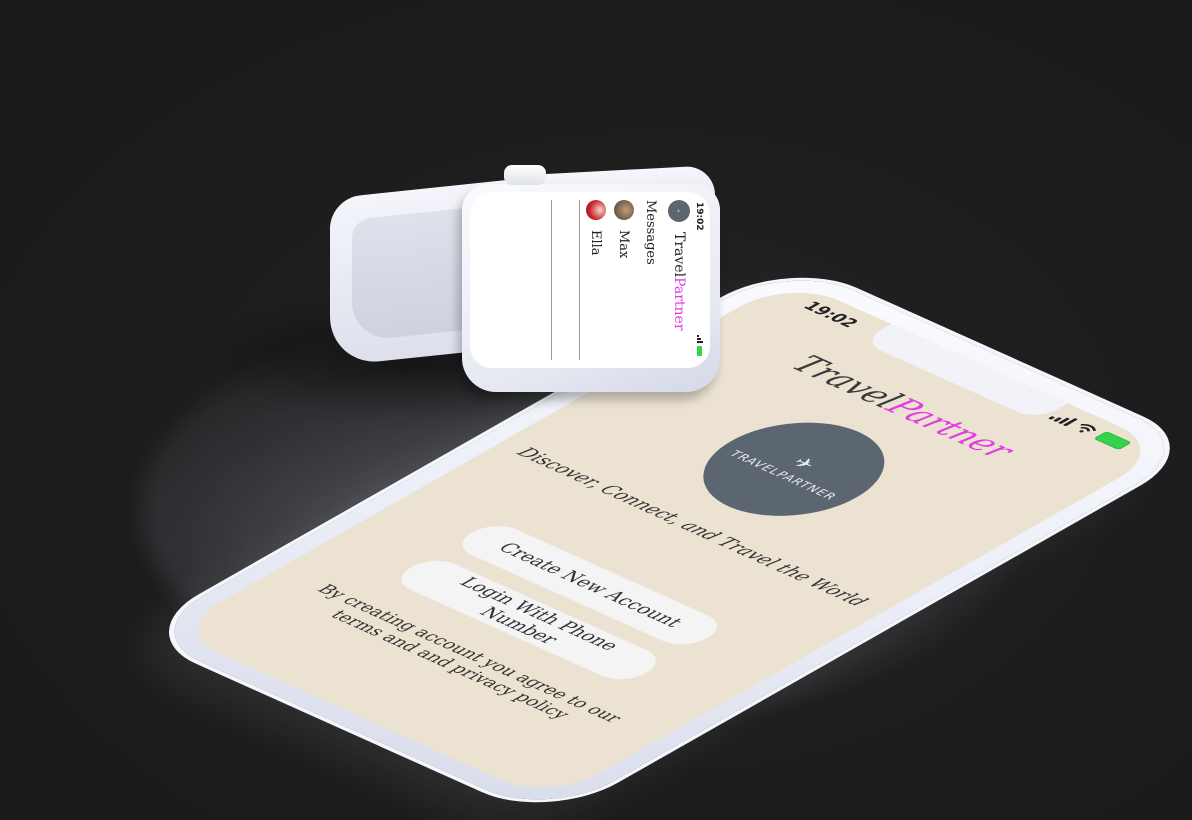 Image resolution: width=1192 pixels, height=820 pixels. I want to click on app-logo: ✈ TRAVELPARTNER, so click(793, 469).